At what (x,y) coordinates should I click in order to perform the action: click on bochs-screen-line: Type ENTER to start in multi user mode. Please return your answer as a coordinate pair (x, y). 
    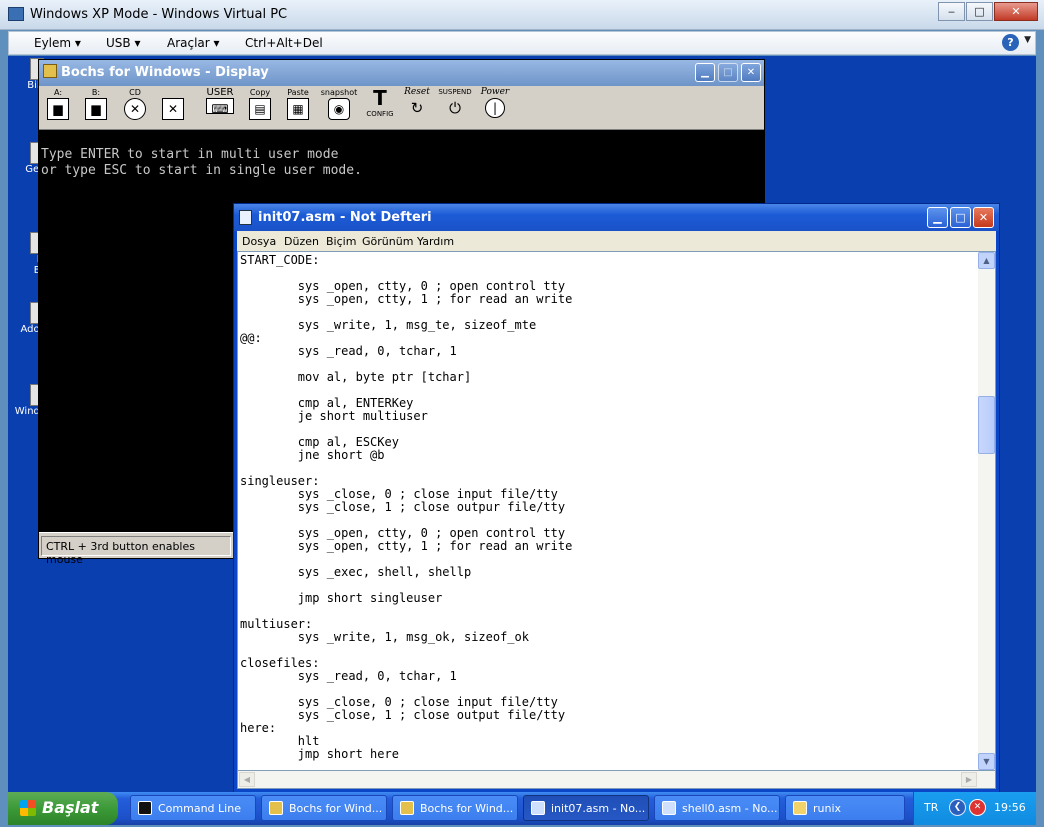
    Looking at the image, I should click on (190, 154).